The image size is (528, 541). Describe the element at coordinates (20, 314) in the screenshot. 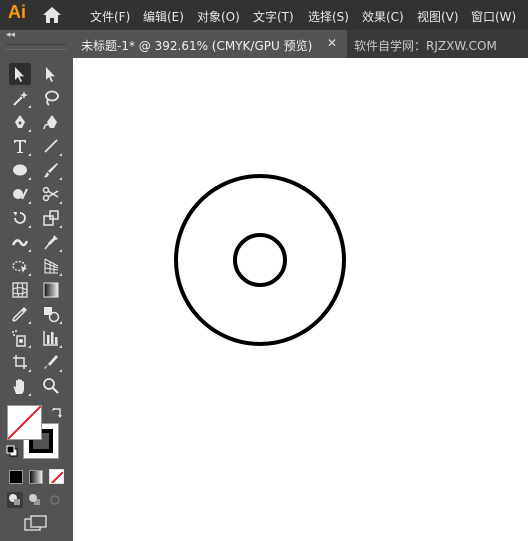

I see `eyedropper-tool-icon` at that location.